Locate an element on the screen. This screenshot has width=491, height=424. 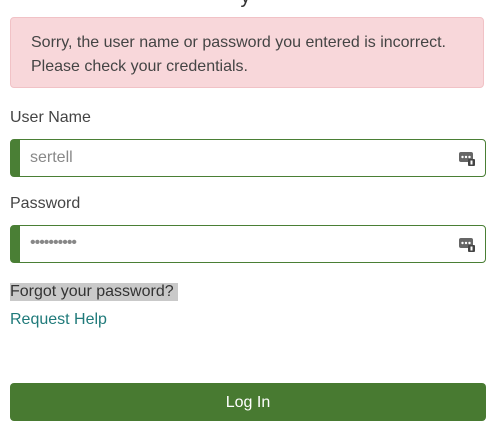
password-field-container: •••••••••• is located at coordinates (248, 244).